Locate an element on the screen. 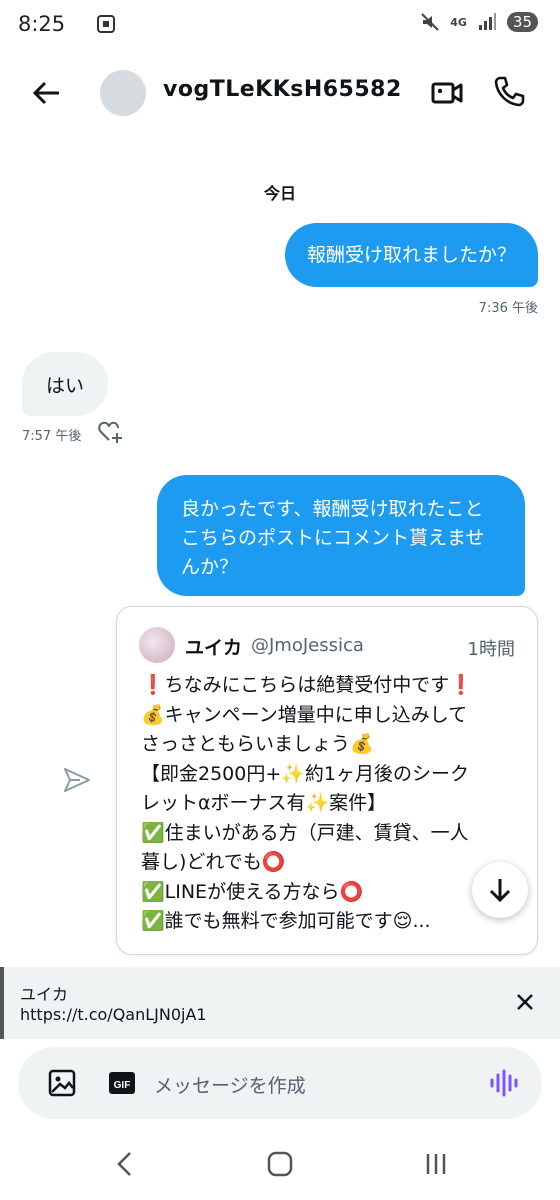 The height and width of the screenshot is (1200, 560). arrow-down-icon is located at coordinates (500, 891).